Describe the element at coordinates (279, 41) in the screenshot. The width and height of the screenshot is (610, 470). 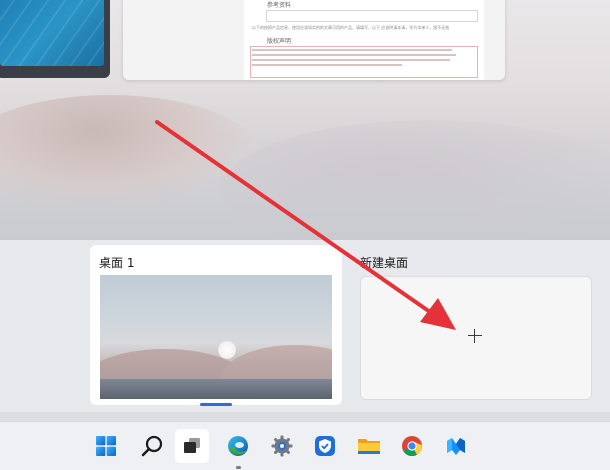
I see `doc-section-title: 版权声明` at that location.